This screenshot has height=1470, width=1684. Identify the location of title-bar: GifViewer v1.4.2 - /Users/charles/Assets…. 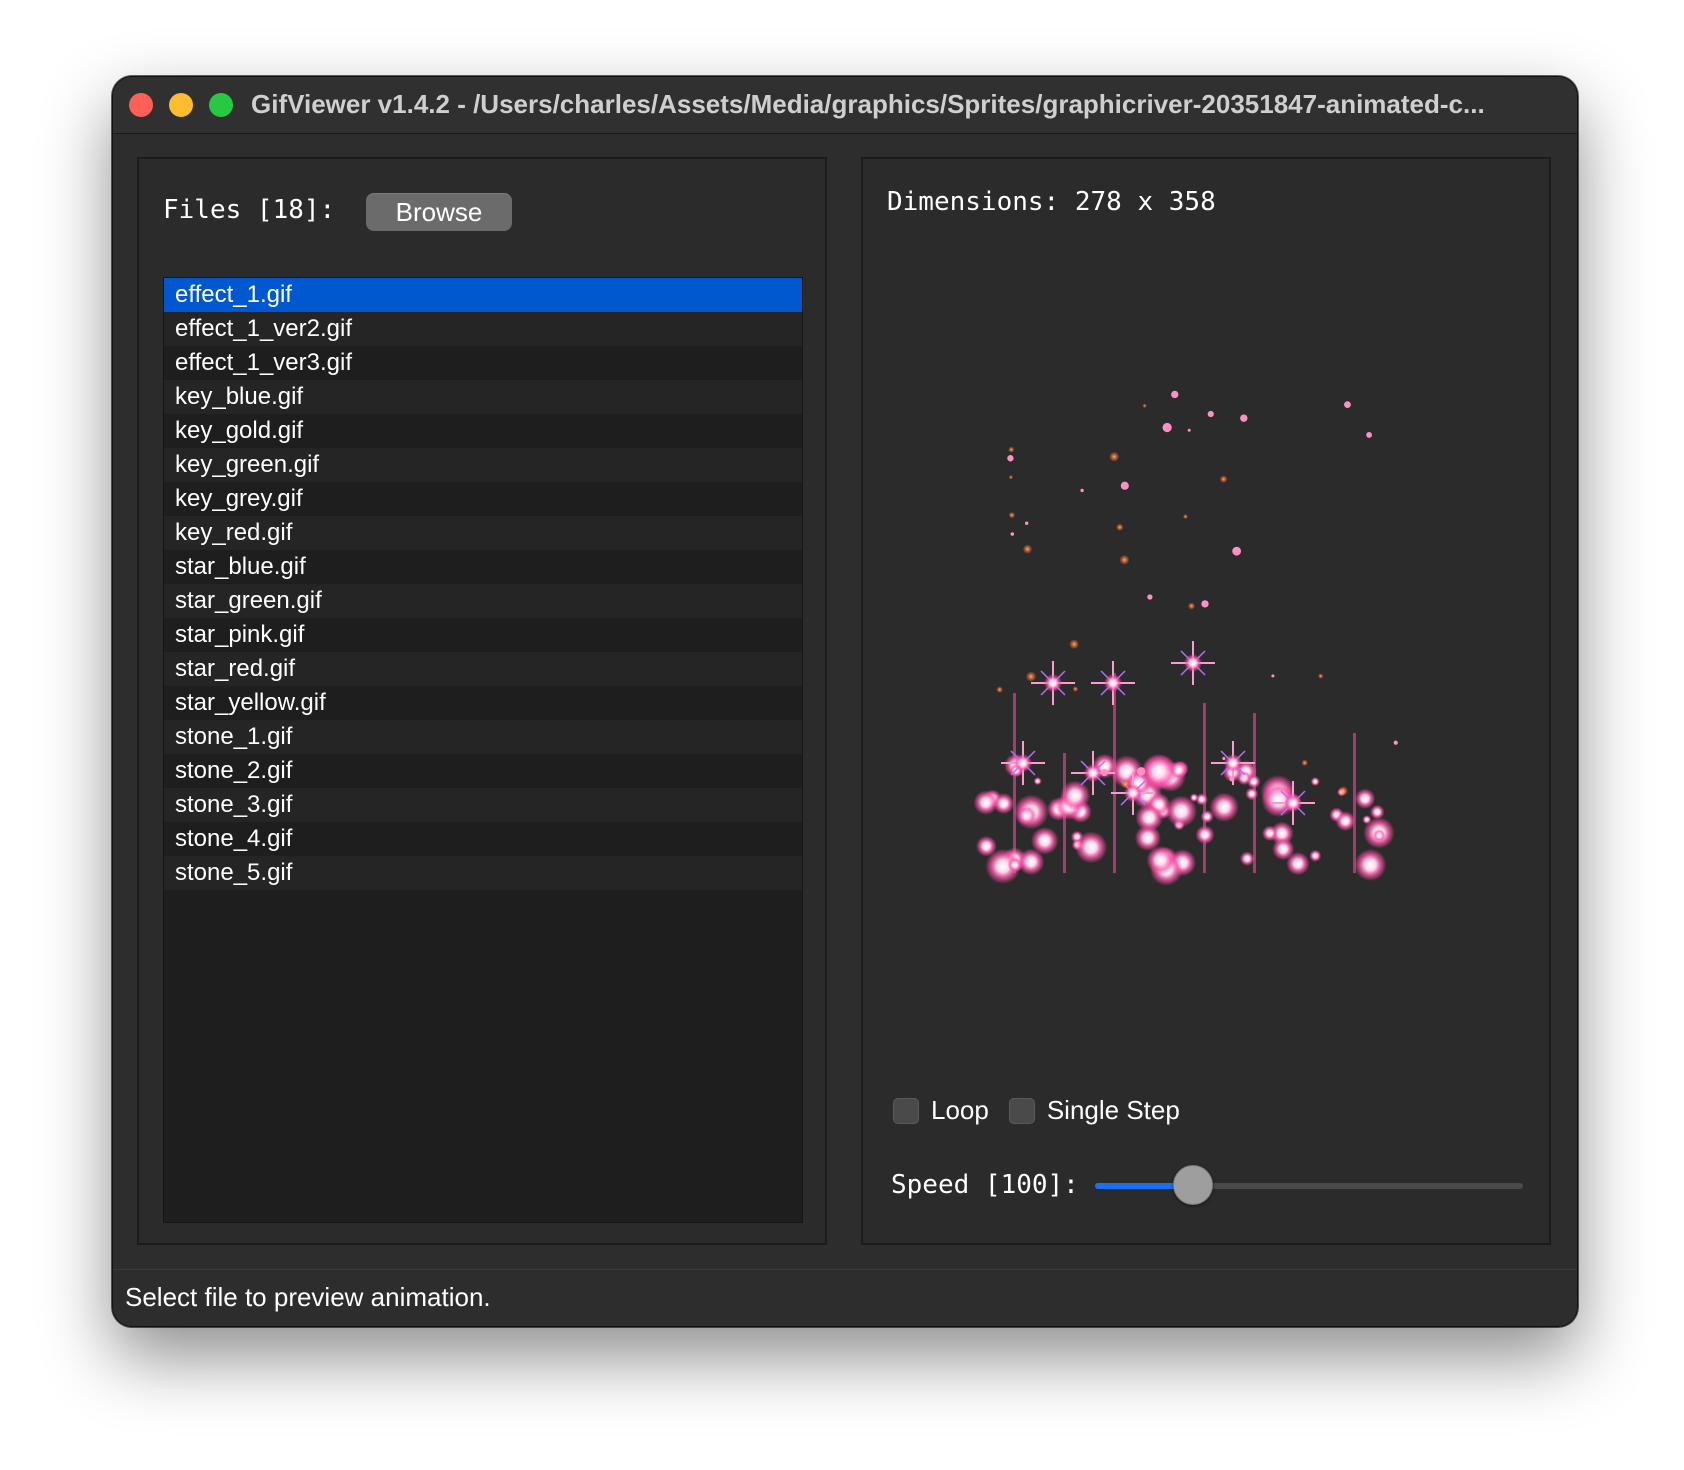
(845, 105).